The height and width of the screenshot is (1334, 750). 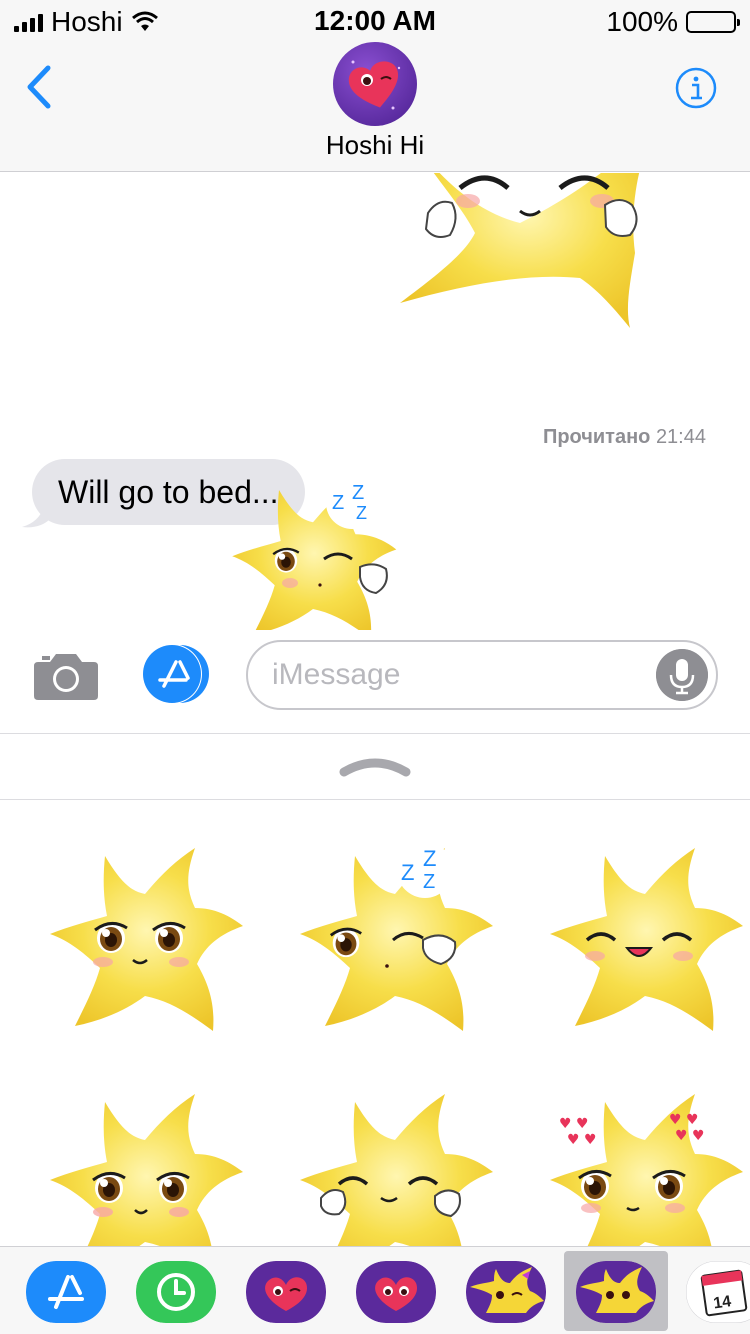 What do you see at coordinates (146, 1170) in the screenshot?
I see `star-teary-icon` at bounding box center [146, 1170].